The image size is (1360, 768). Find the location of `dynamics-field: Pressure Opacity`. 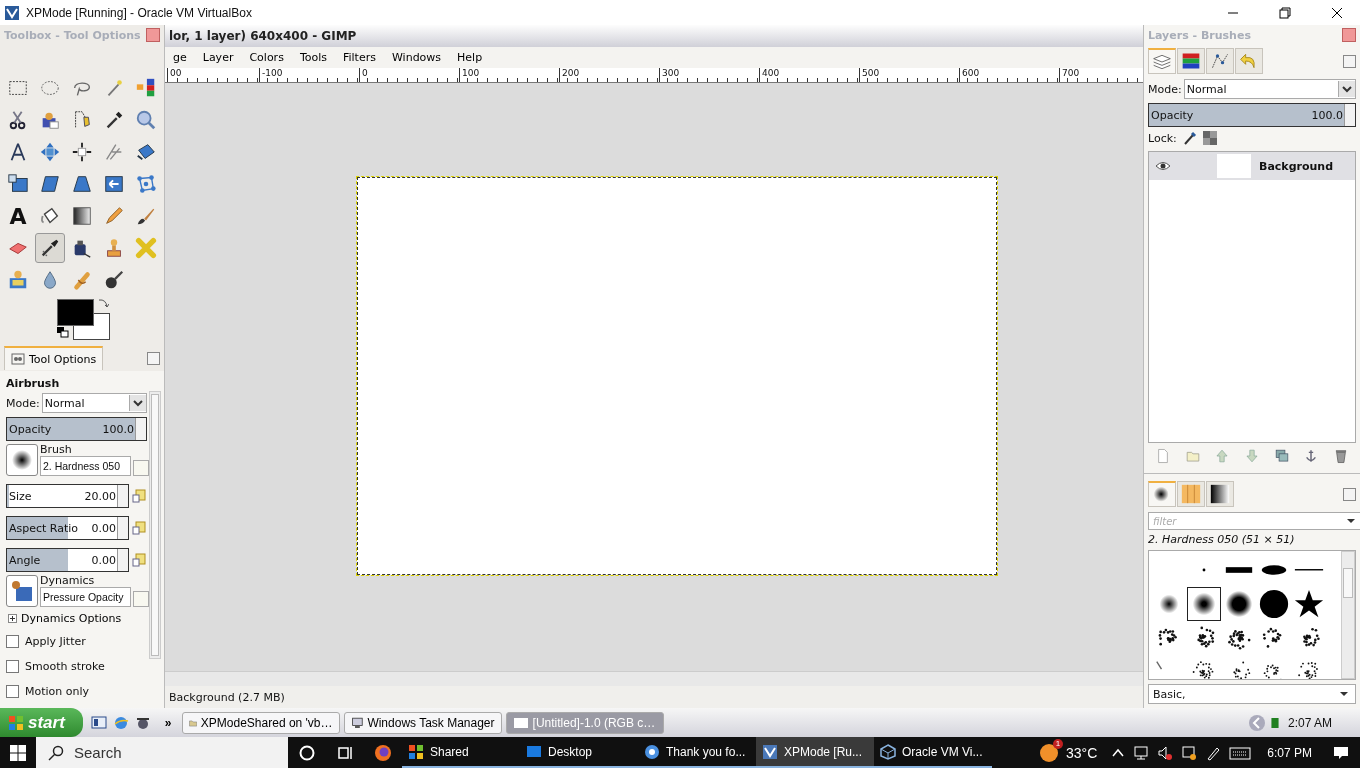

dynamics-field: Pressure Opacity is located at coordinates (85, 597).